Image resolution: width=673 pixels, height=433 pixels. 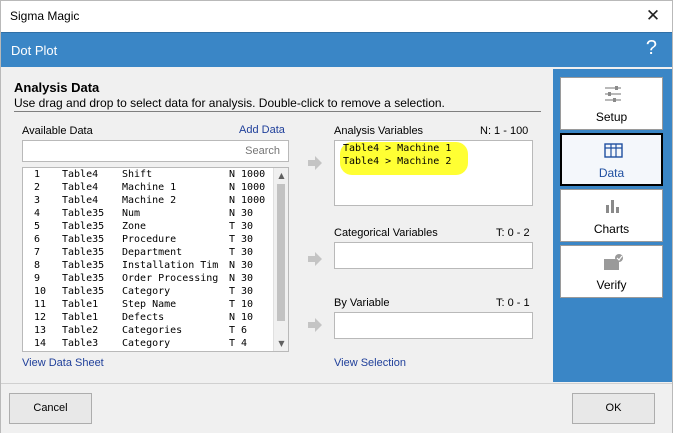 What do you see at coordinates (37, 213) in the screenshot?
I see `row-index: 4` at bounding box center [37, 213].